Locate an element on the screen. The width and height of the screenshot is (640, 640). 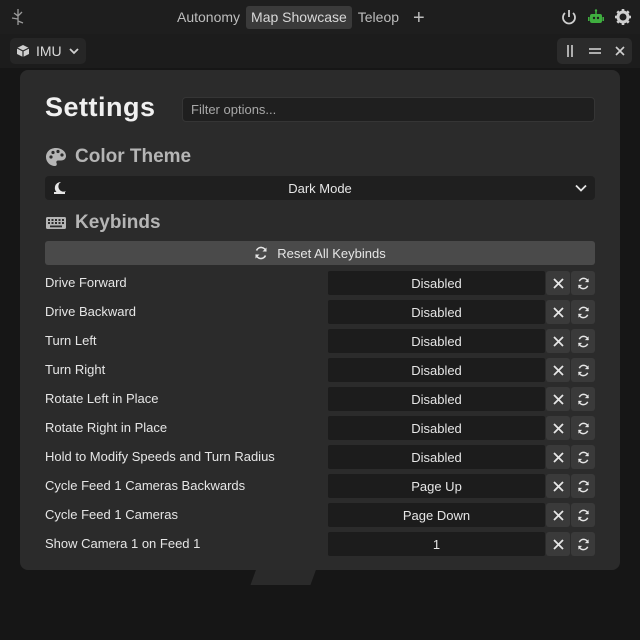
color-theme-value: Dark Mode is located at coordinates (320, 188).